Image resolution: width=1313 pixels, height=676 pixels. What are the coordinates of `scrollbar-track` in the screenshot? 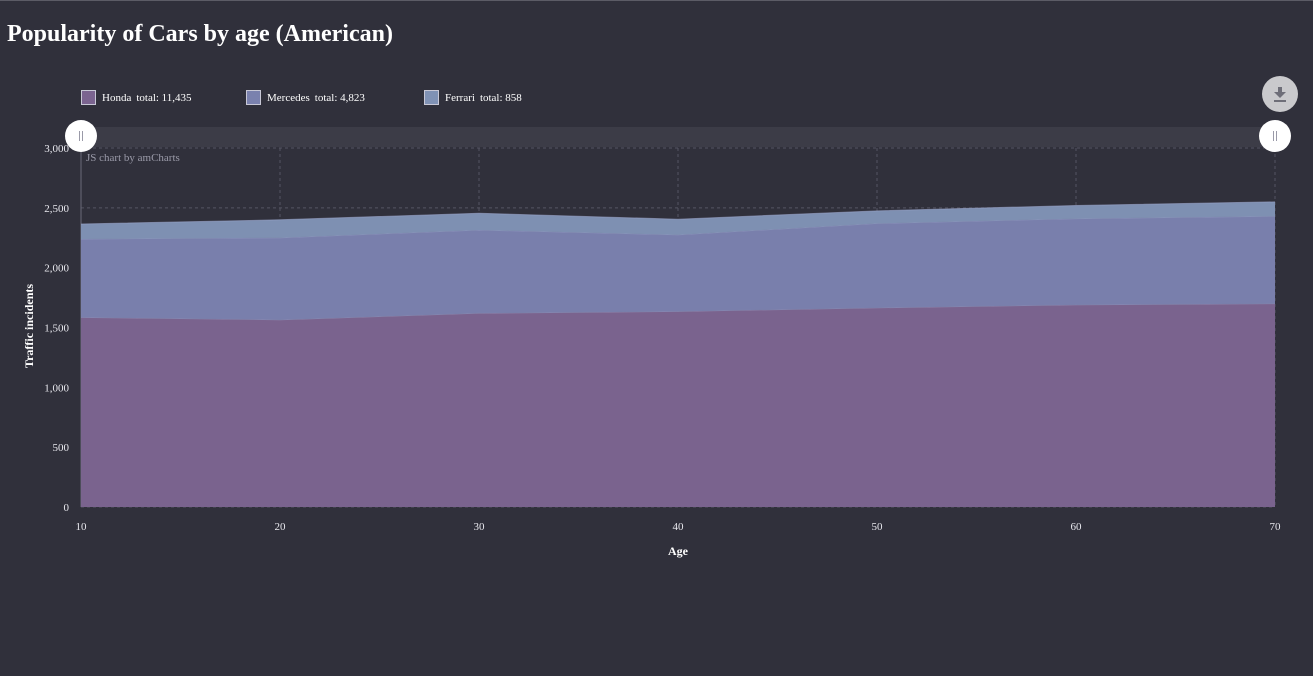 It's located at (678, 137).